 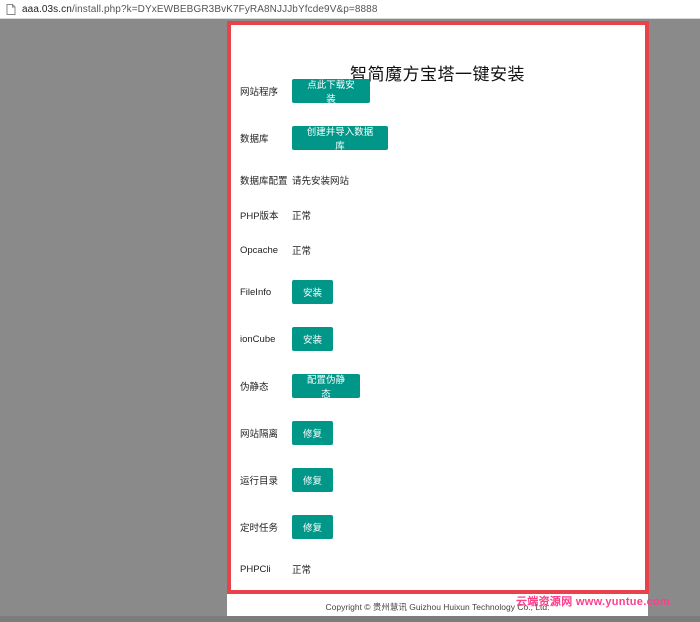 I want to click on row-php-version: PHP版本 正常, so click(x=275, y=215).